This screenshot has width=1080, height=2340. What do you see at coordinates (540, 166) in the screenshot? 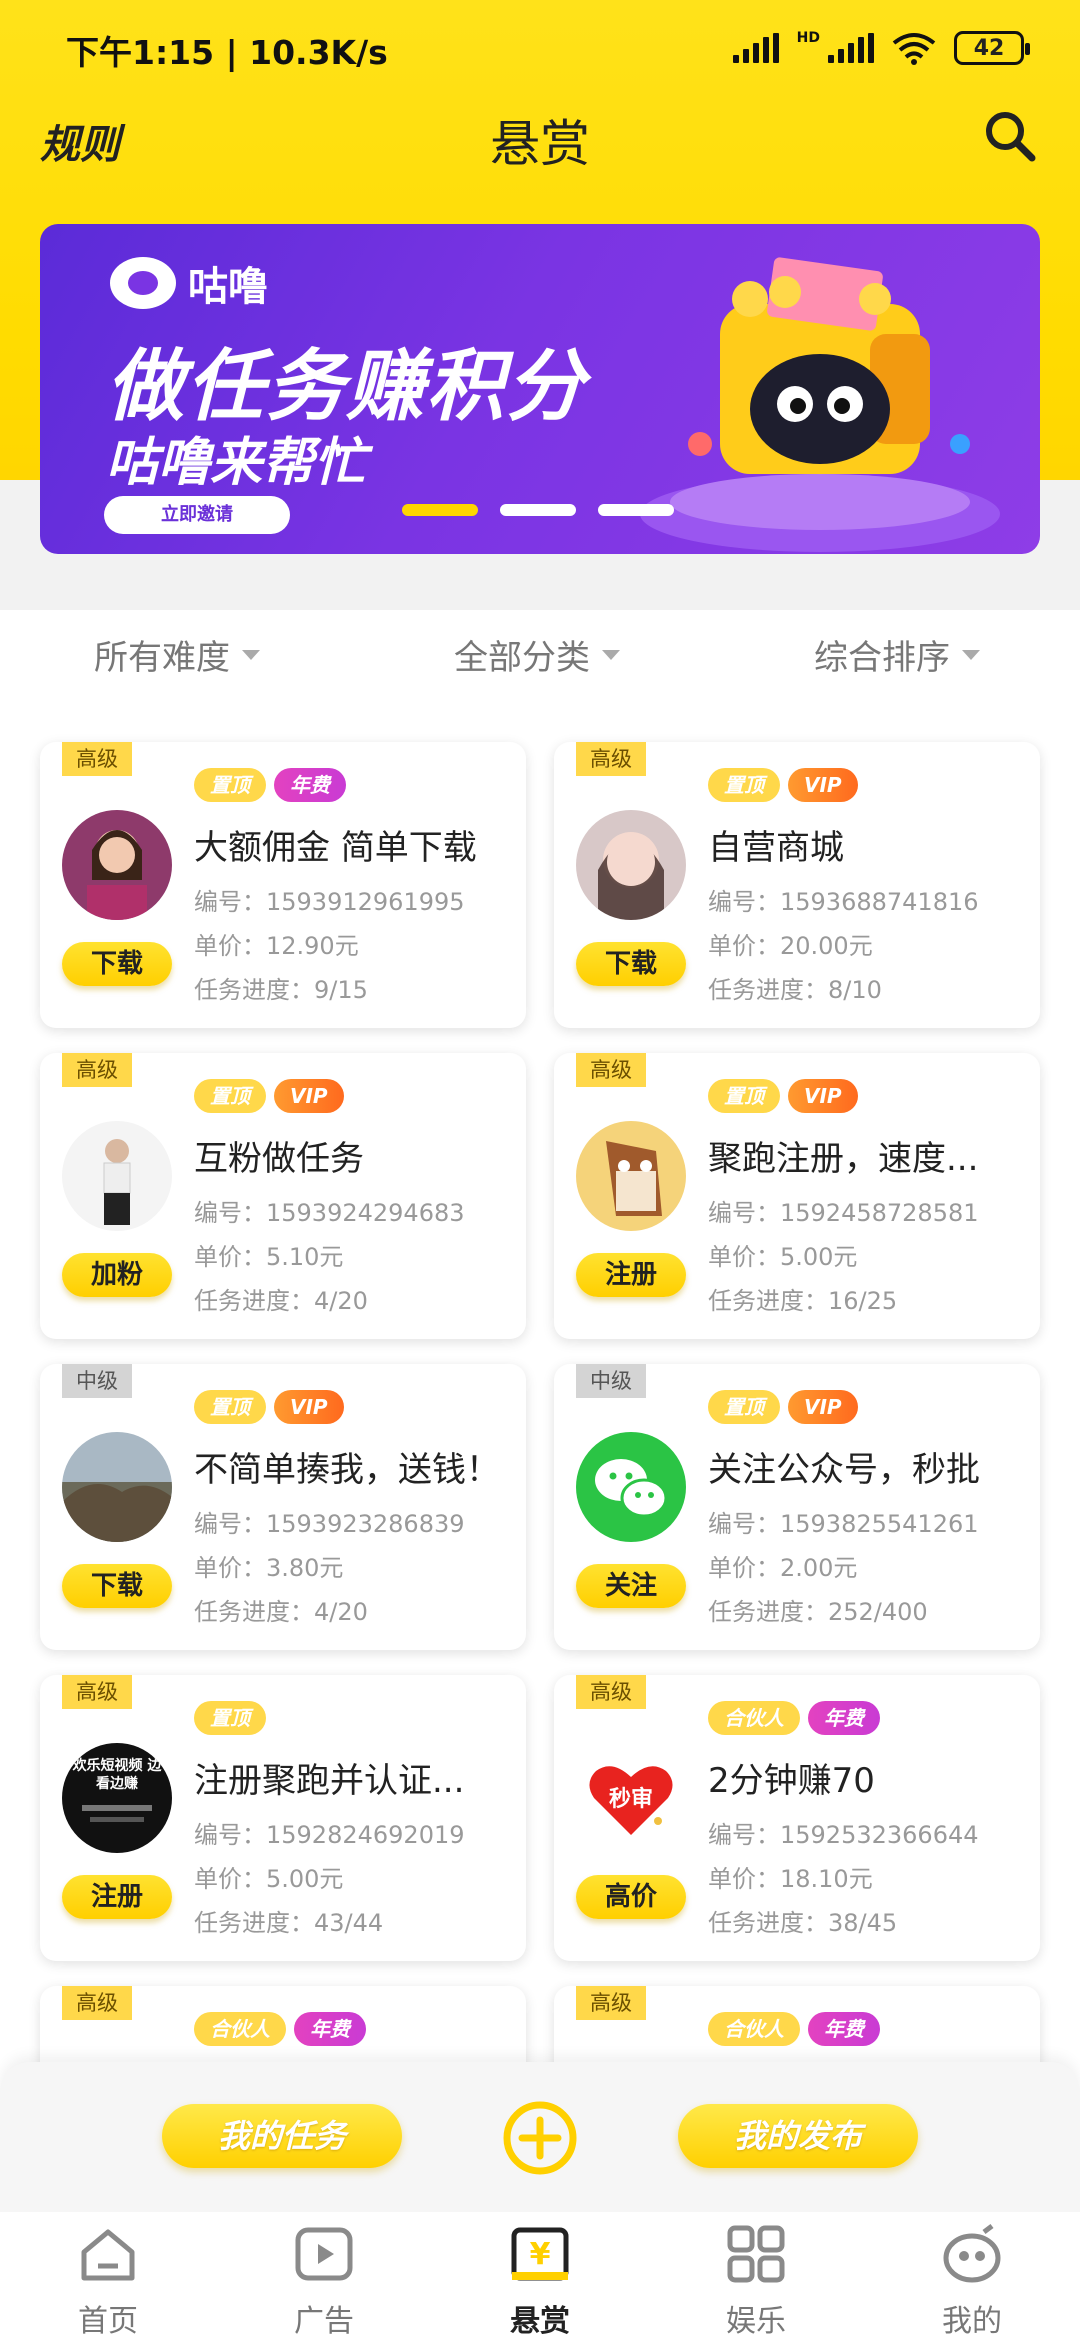
I see `app-header: 规则 悬赏` at bounding box center [540, 166].